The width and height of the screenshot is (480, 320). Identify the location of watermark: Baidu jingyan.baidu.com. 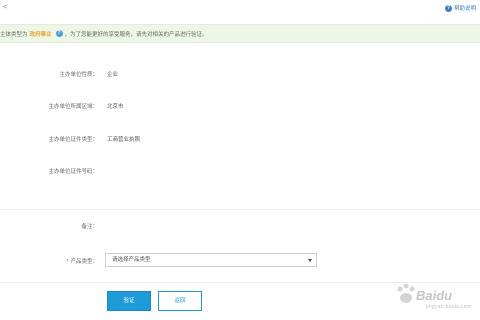
(433, 296).